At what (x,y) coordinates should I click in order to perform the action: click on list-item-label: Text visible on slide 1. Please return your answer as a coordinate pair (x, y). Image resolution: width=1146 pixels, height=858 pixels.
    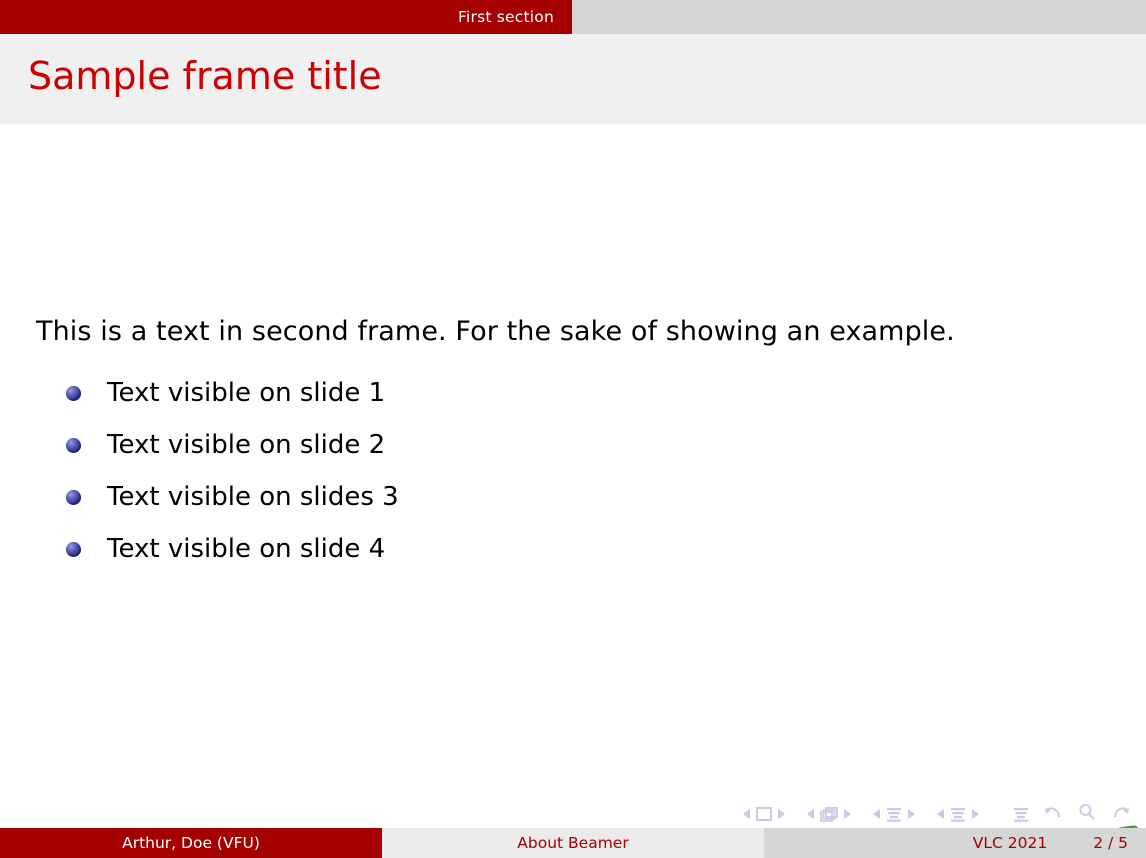
    Looking at the image, I should click on (246, 393).